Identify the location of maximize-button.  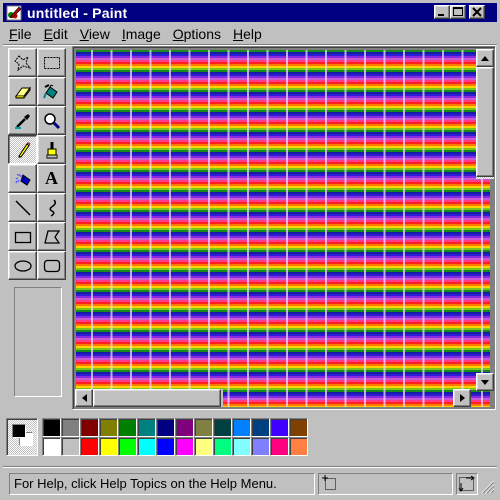
(458, 12).